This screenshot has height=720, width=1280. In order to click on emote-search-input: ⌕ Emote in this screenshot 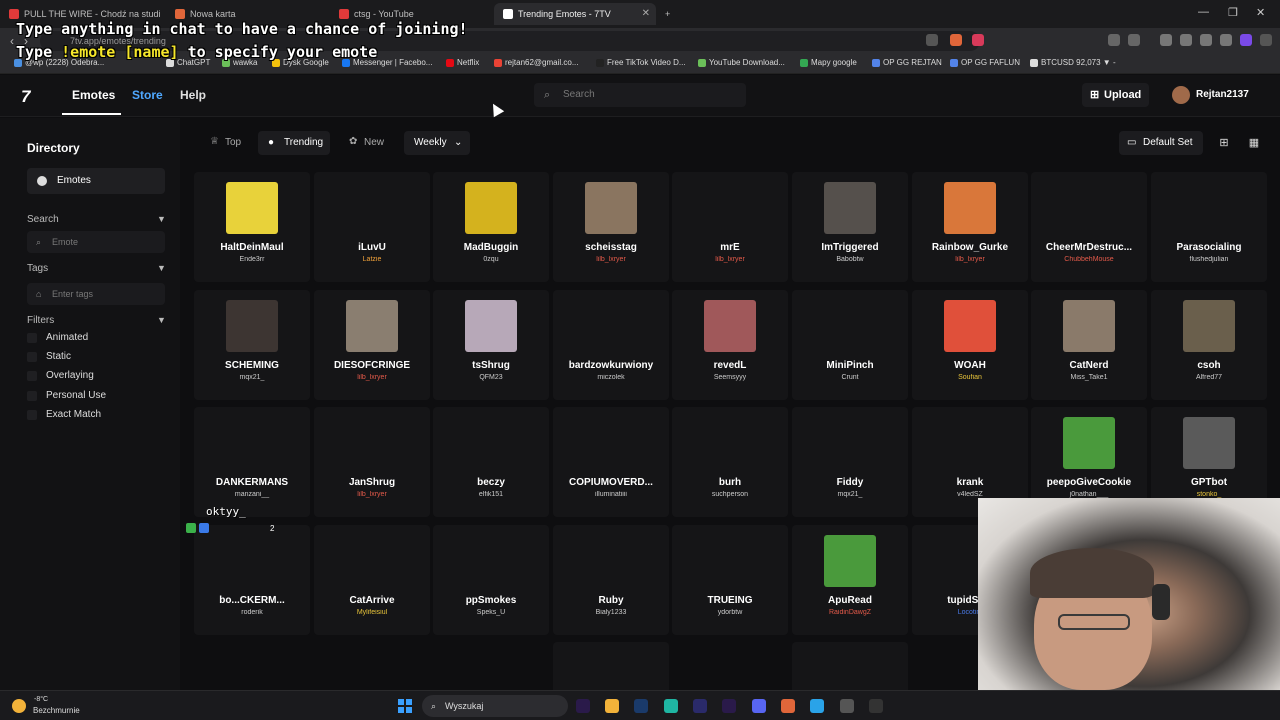, I will do `click(96, 242)`.